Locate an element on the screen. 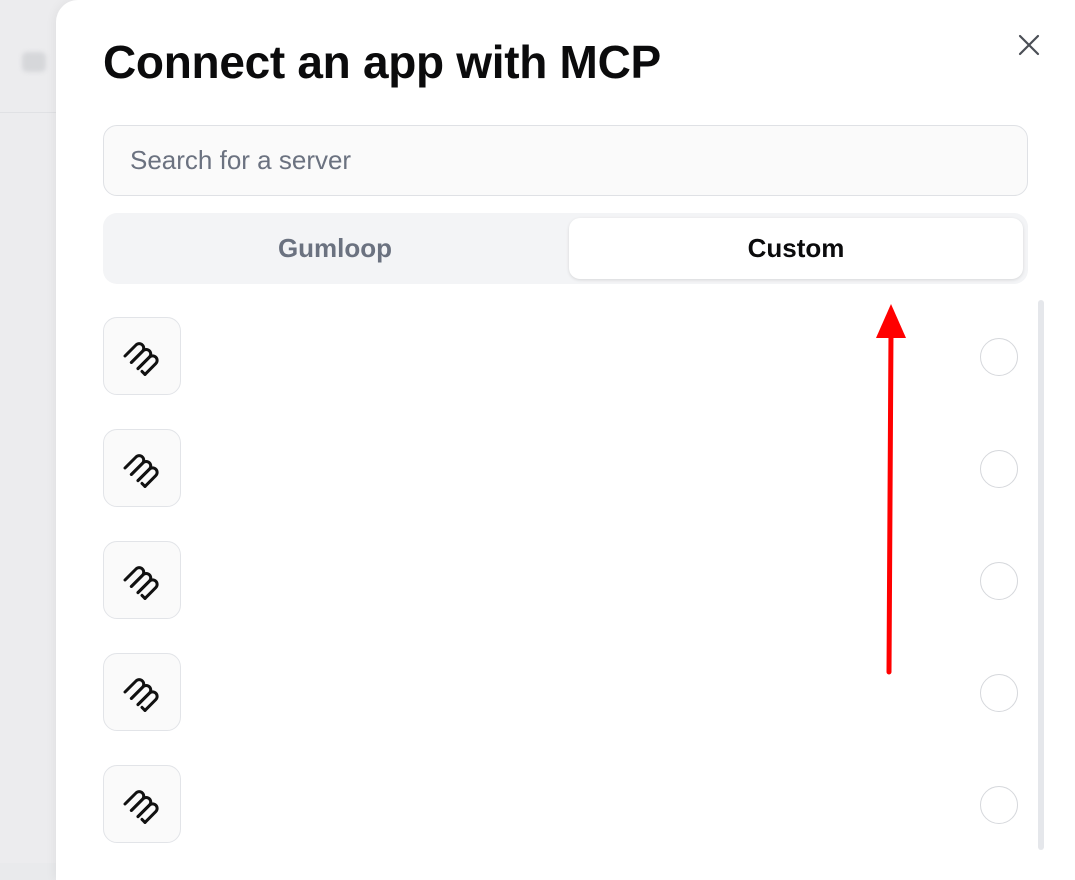 Image resolution: width=1075 pixels, height=880 pixels. tab-custom: Custom is located at coordinates (796, 248).